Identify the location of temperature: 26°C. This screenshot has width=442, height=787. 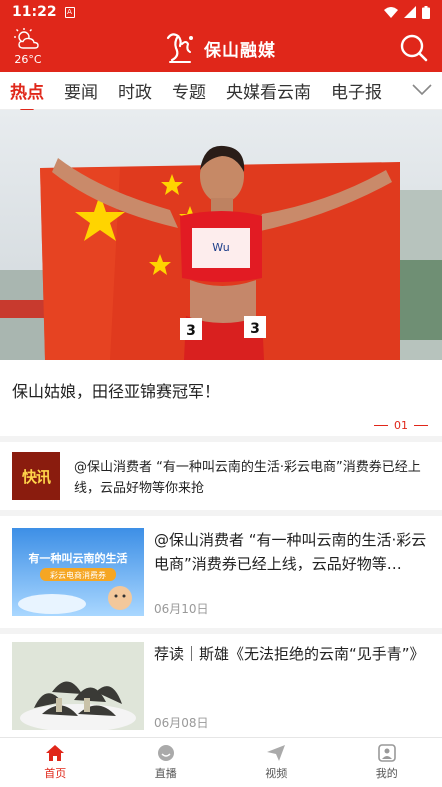
(28, 59).